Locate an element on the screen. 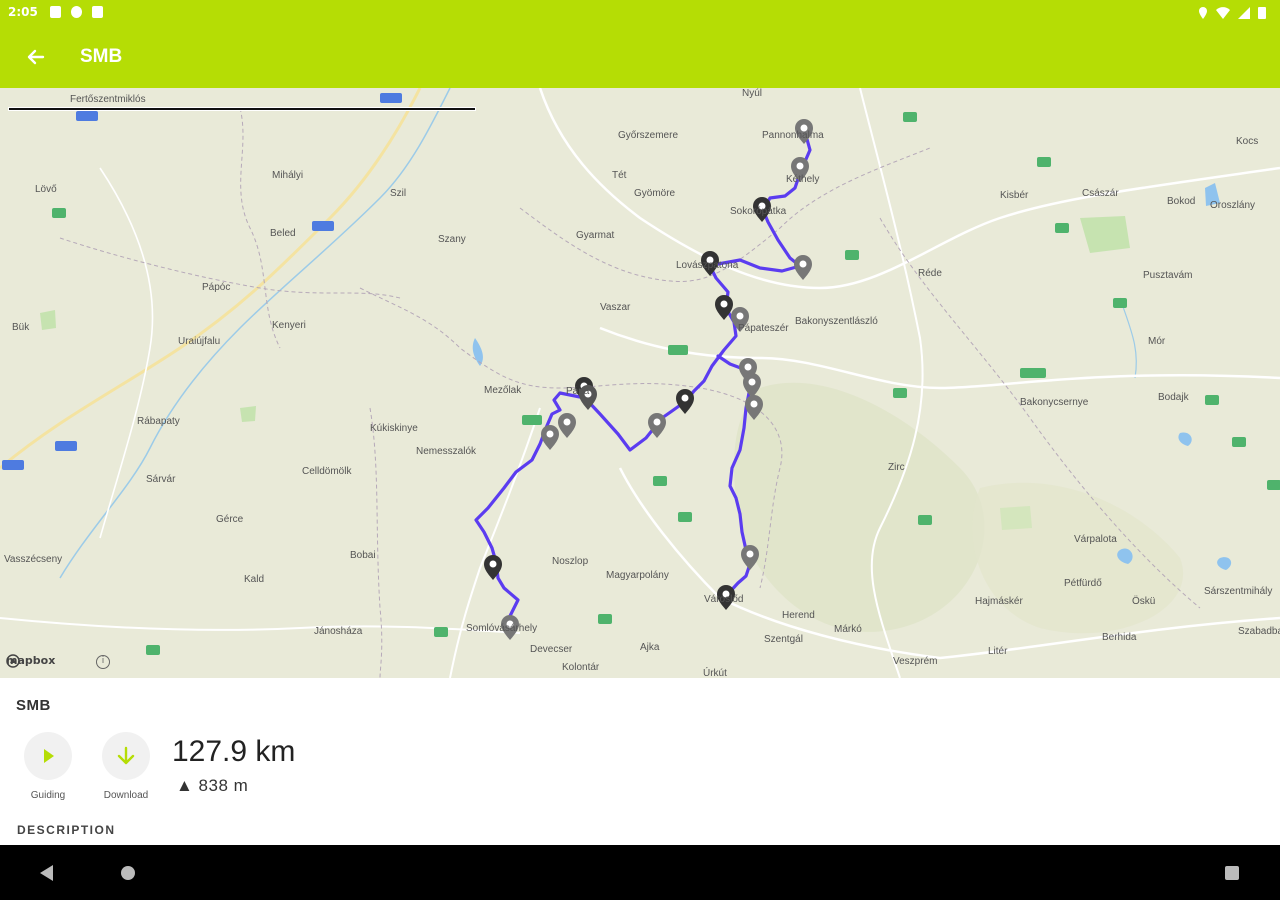  map-place-label: Lovászpatona is located at coordinates (707, 265).